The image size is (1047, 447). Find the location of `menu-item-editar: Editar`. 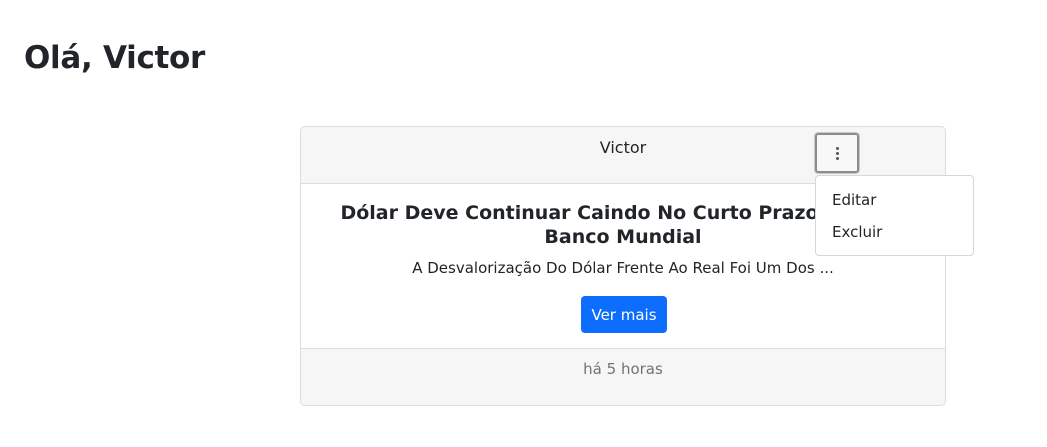

menu-item-editar: Editar is located at coordinates (854, 200).